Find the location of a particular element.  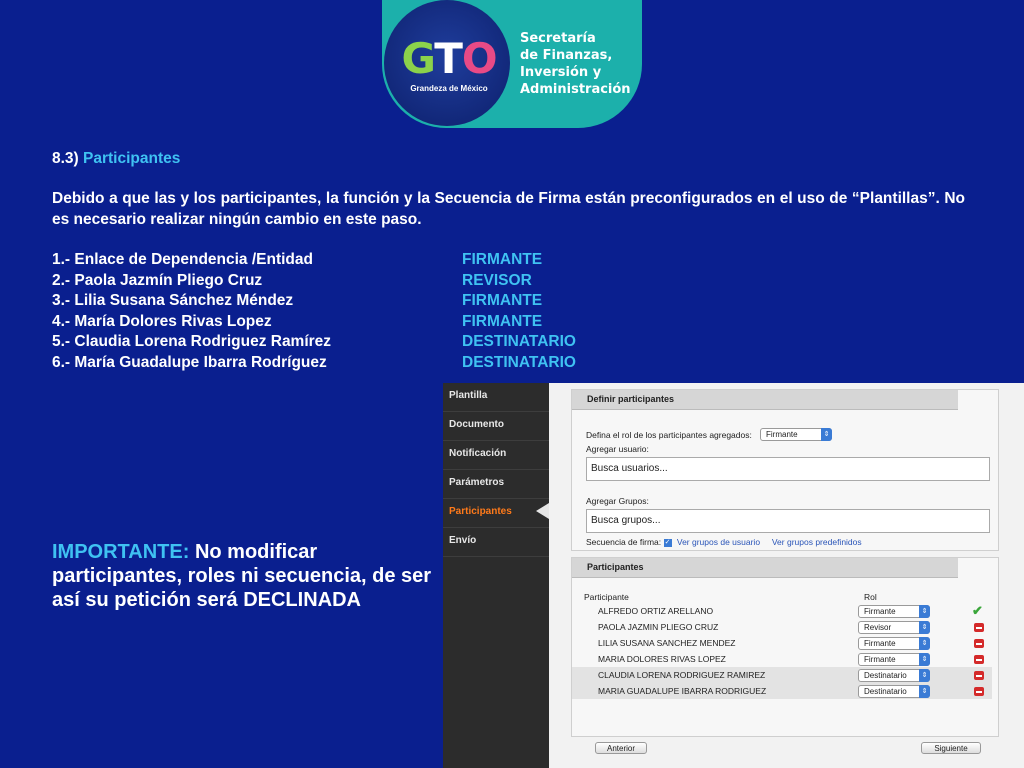

section-heading: 8.3) Participantes is located at coordinates (116, 159).